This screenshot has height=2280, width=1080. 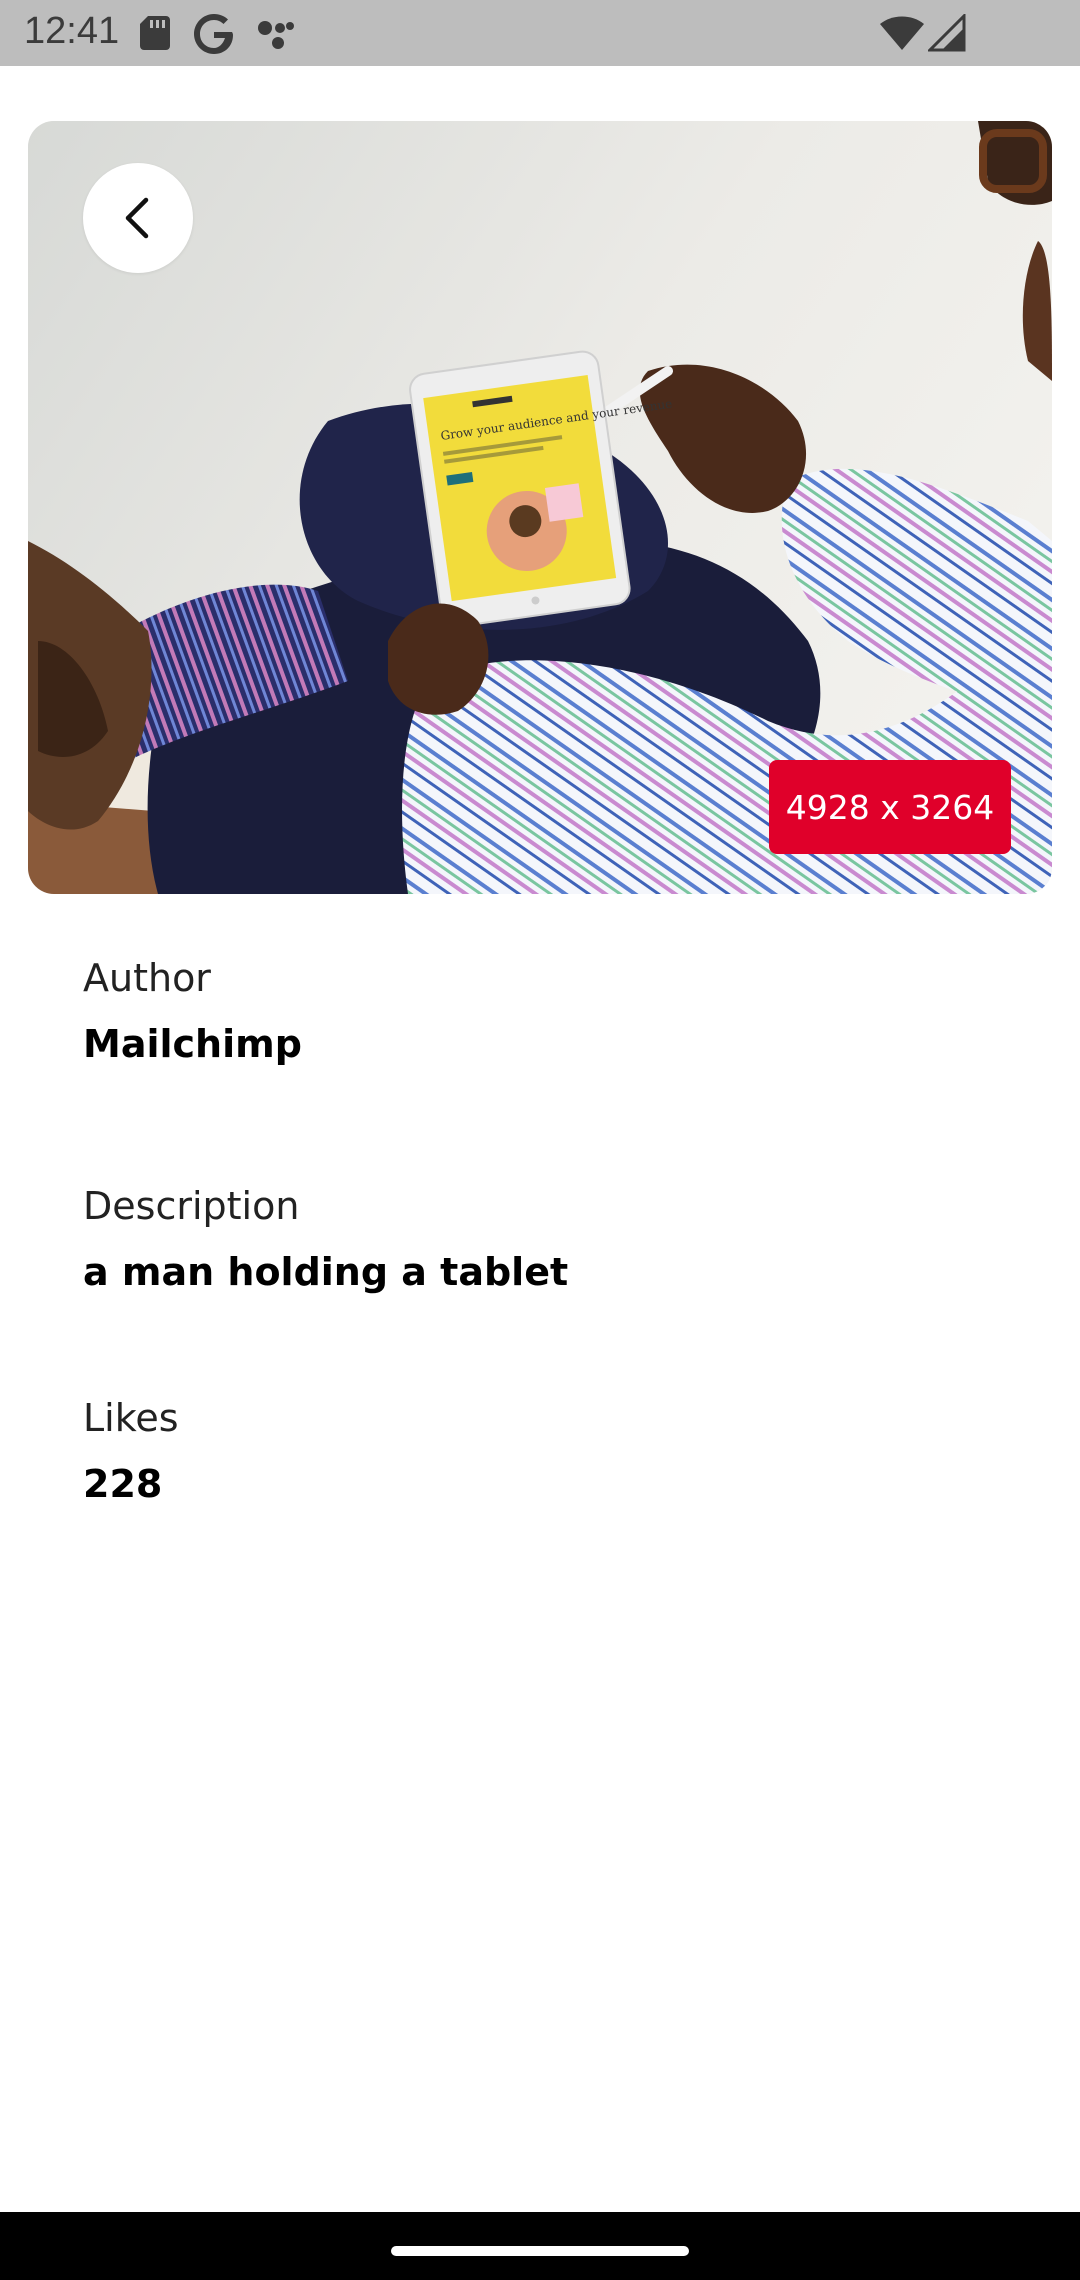 I want to click on home-gesture-handle, so click(x=540, y=2251).